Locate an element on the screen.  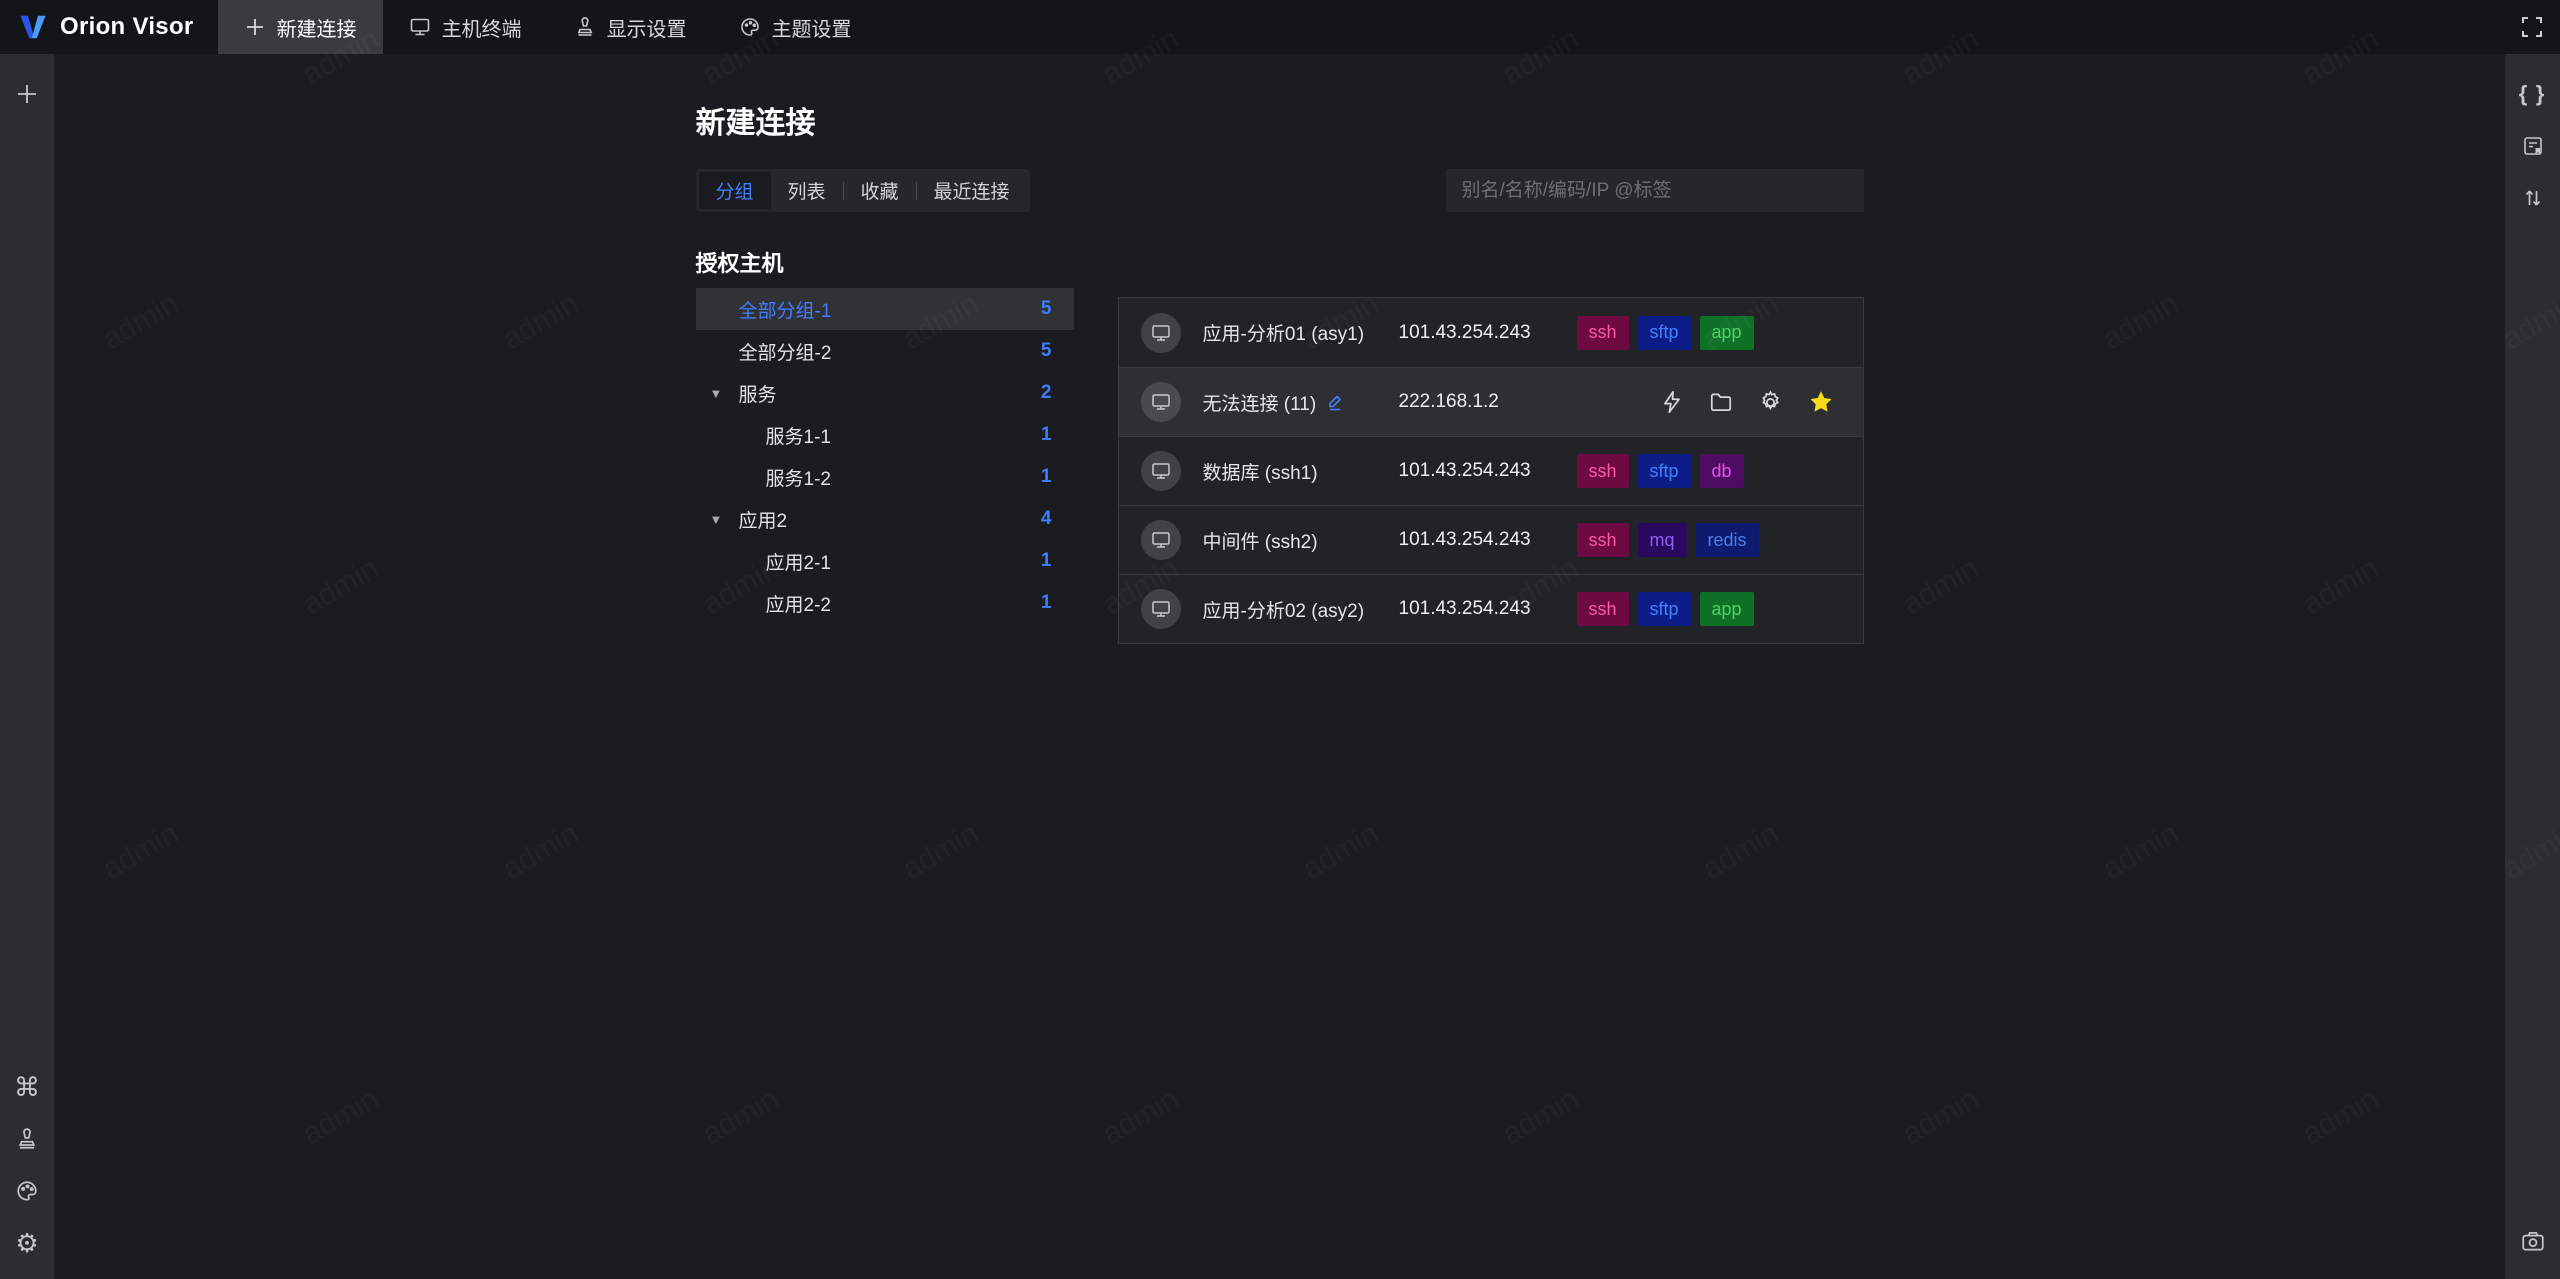
edit-pencil-icon is located at coordinates (1335, 402).